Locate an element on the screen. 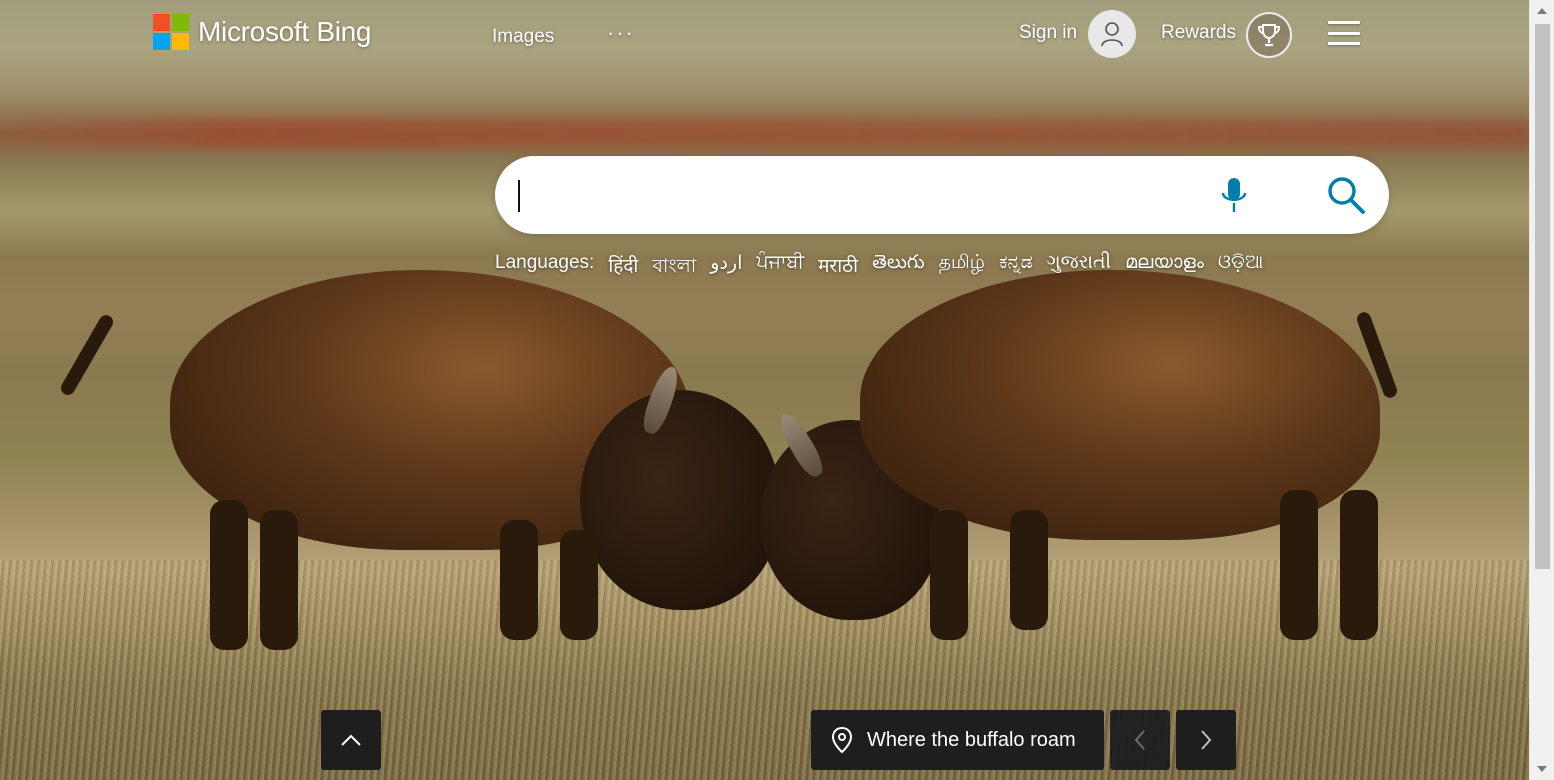  chevron-up-icon is located at coordinates (351, 740).